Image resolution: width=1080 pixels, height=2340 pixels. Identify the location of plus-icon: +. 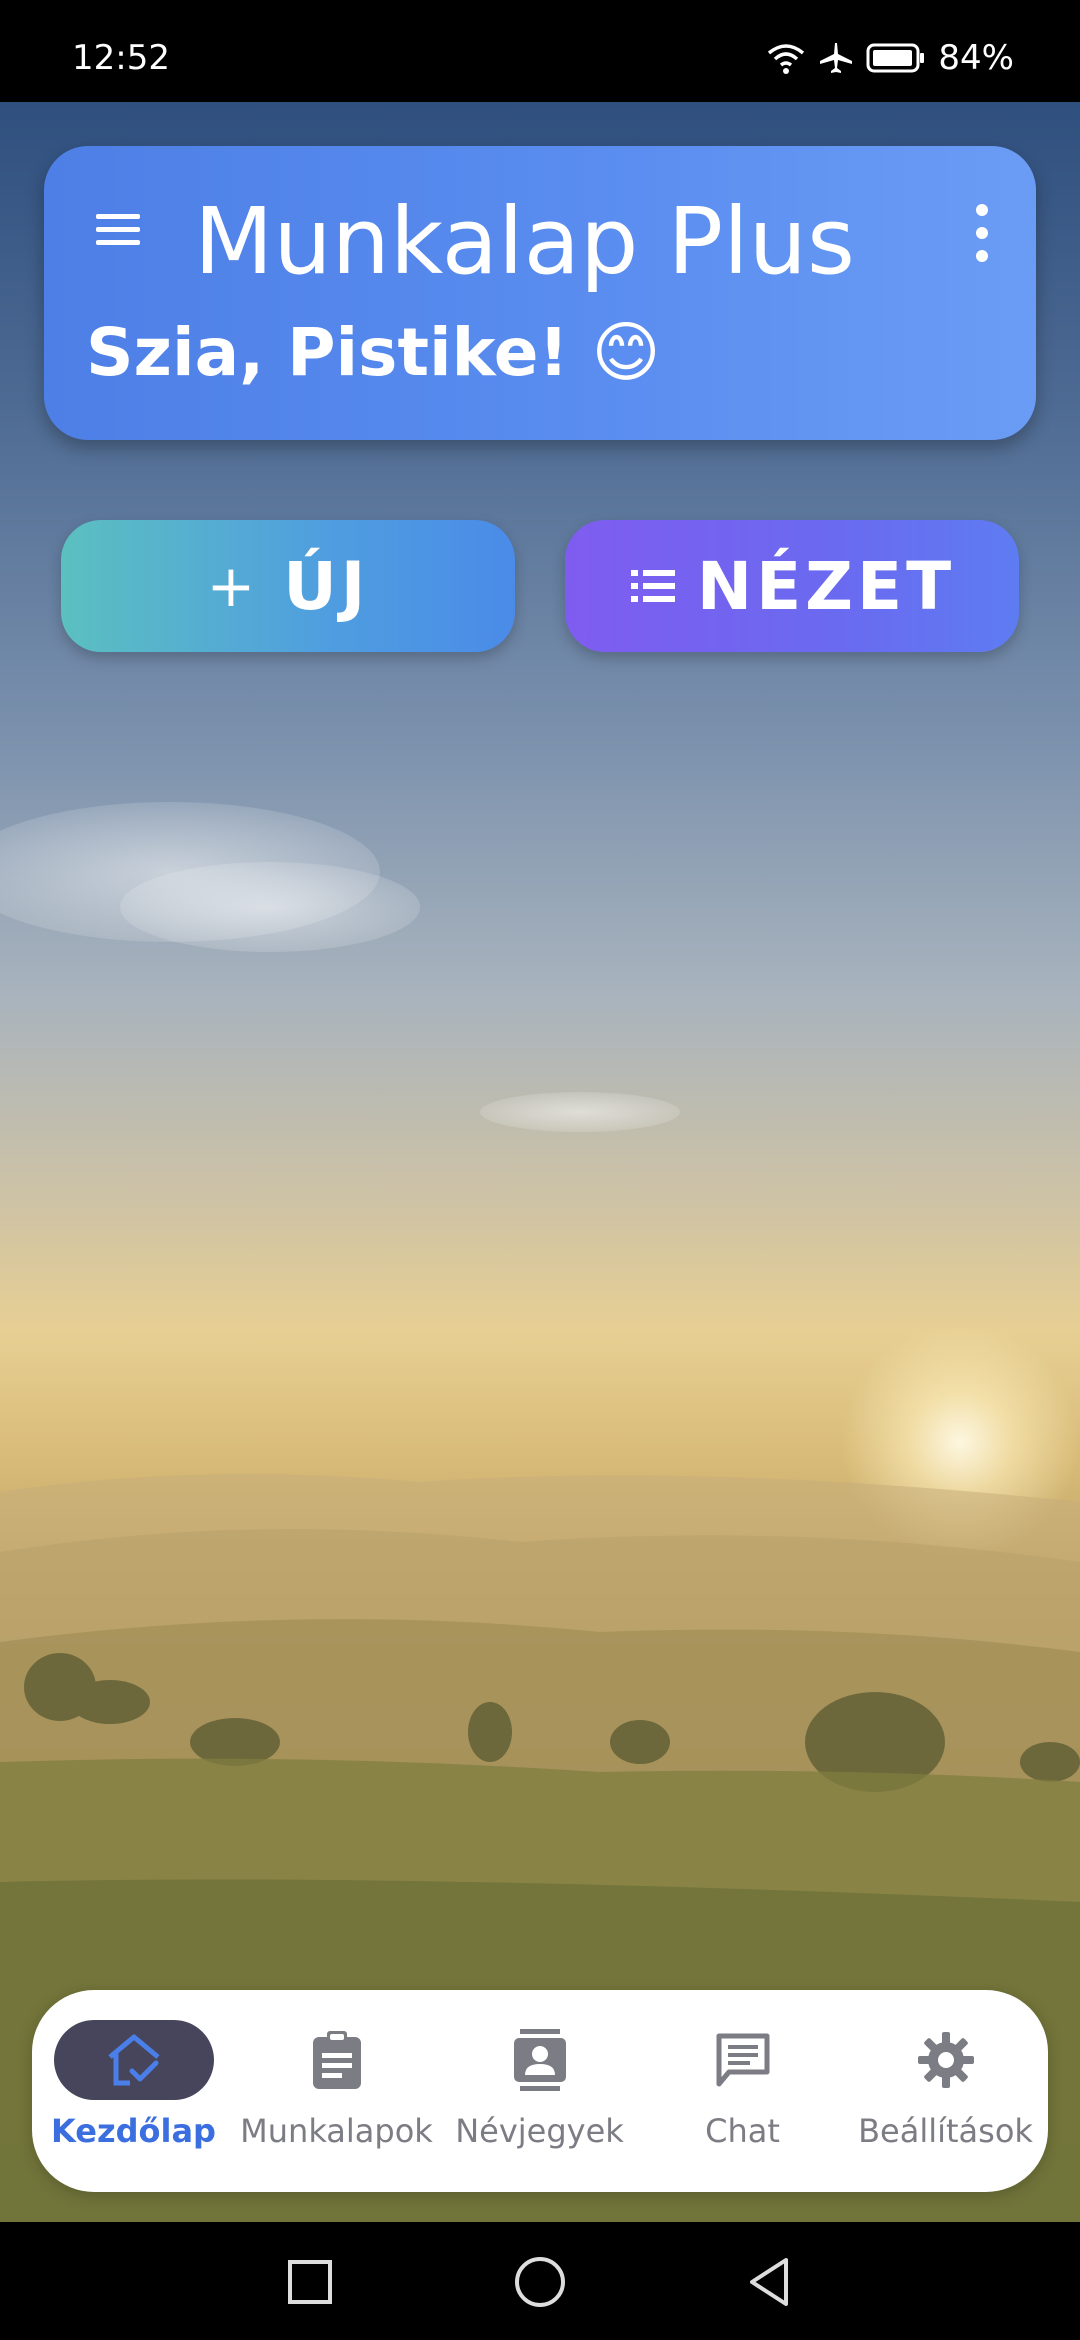
(233, 586).